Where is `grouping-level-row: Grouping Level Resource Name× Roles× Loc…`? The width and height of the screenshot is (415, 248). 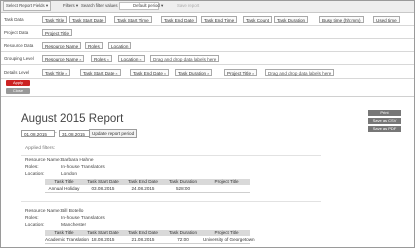 grouping-level-row: Grouping Level Resource Name× Roles× Loc… is located at coordinates (207, 59).